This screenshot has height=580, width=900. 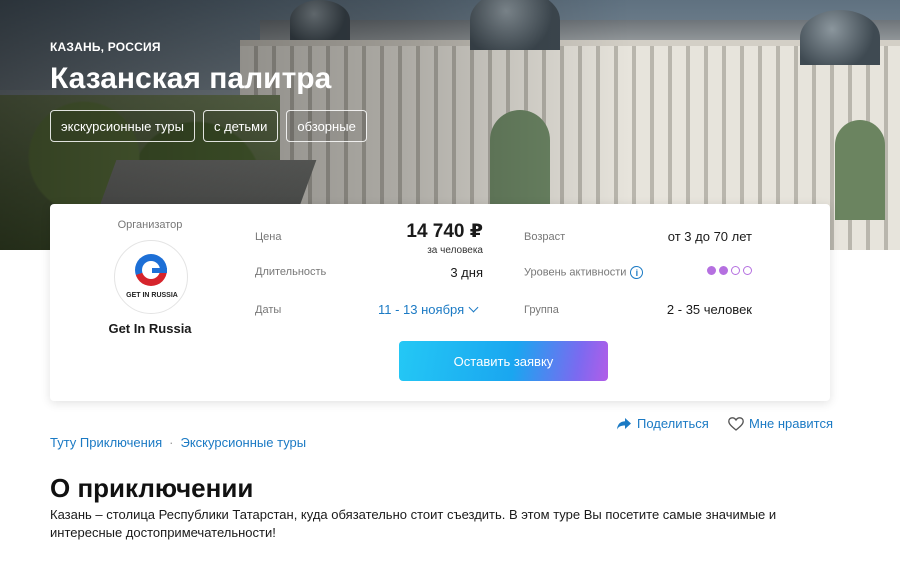 I want to click on info-icon: i, so click(x=637, y=272).